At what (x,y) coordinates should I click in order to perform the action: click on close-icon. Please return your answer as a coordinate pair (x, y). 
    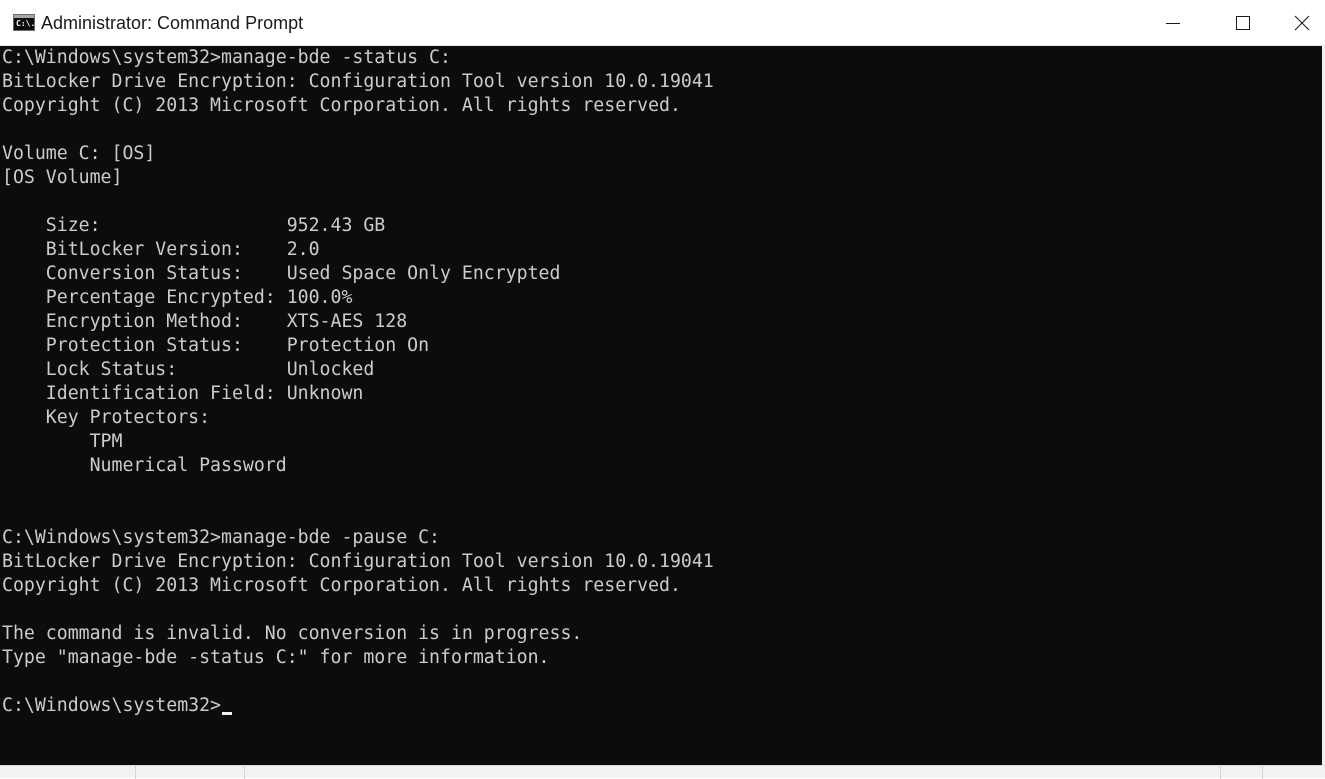
    Looking at the image, I should click on (1301, 22).